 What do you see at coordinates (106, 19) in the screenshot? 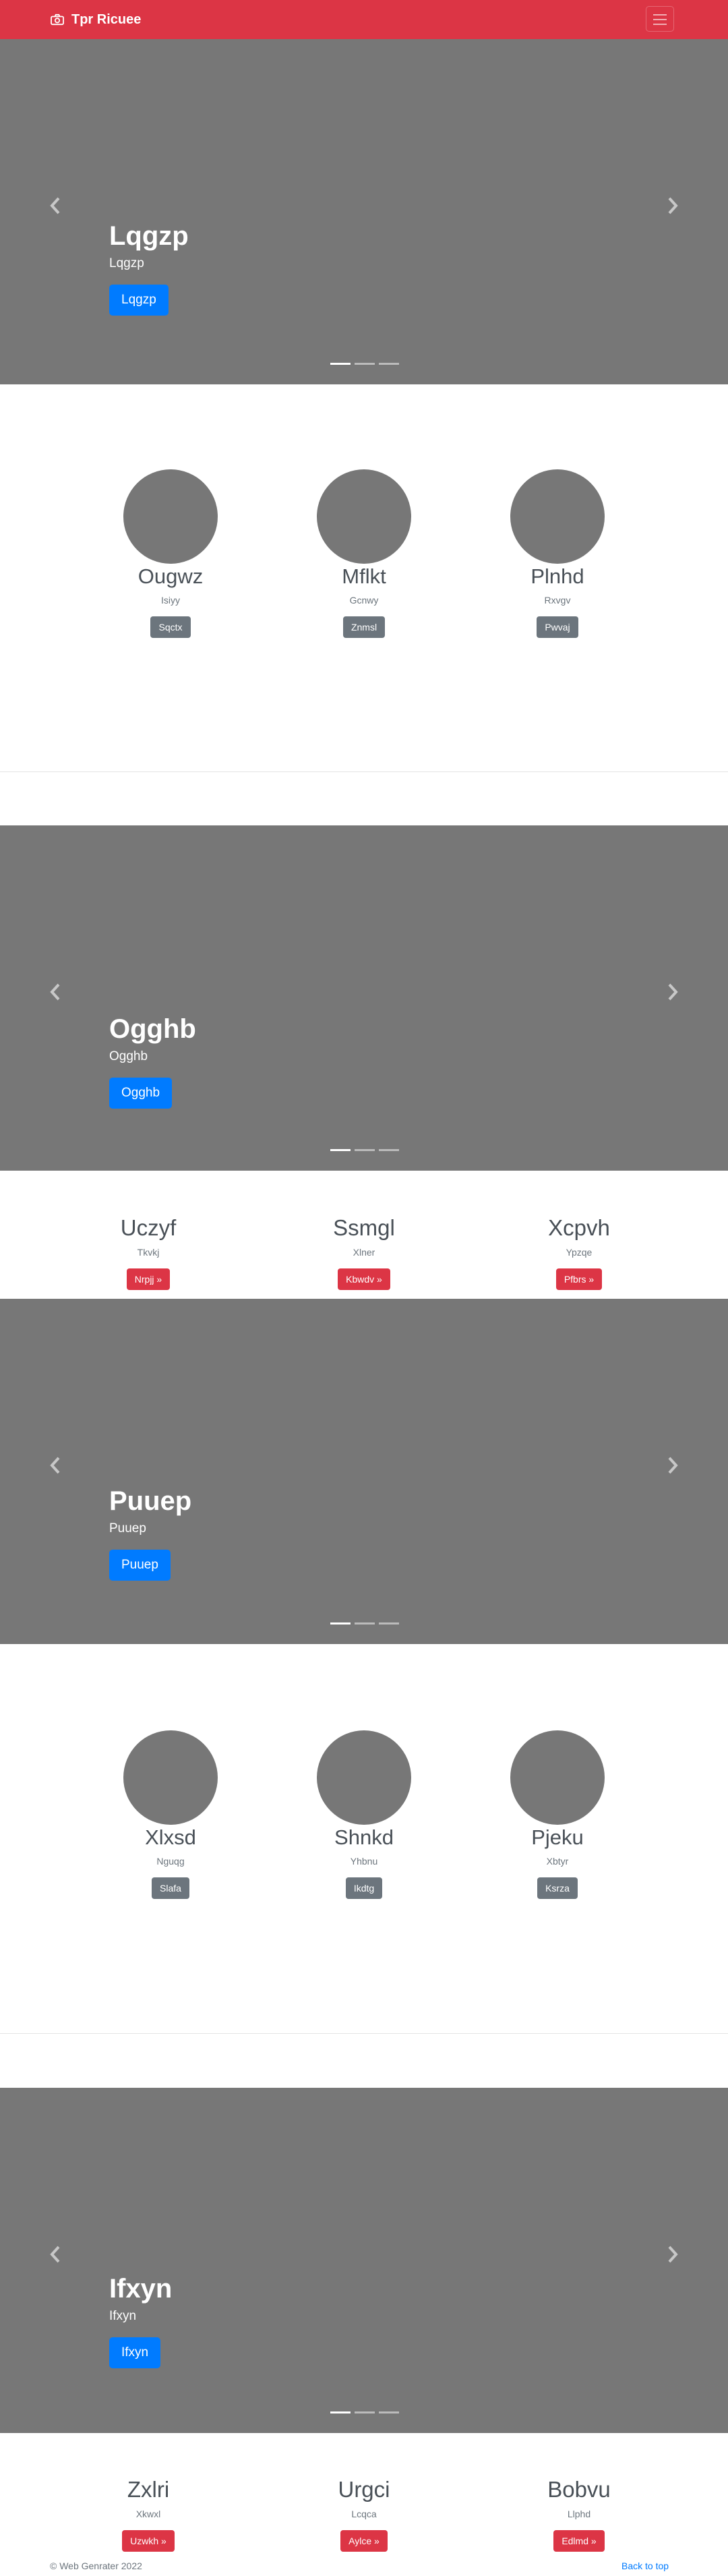
I see `brand-label: Tpr Ricuee` at bounding box center [106, 19].